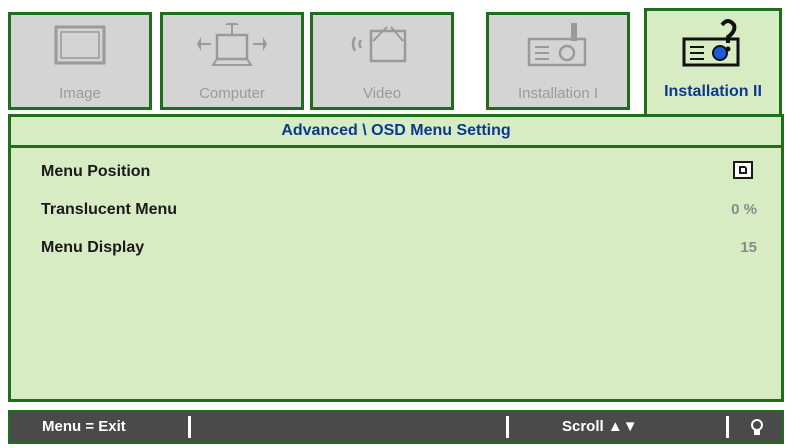 Image resolution: width=788 pixels, height=448 pixels. I want to click on menu-item-label: Menu Position, so click(96, 171).